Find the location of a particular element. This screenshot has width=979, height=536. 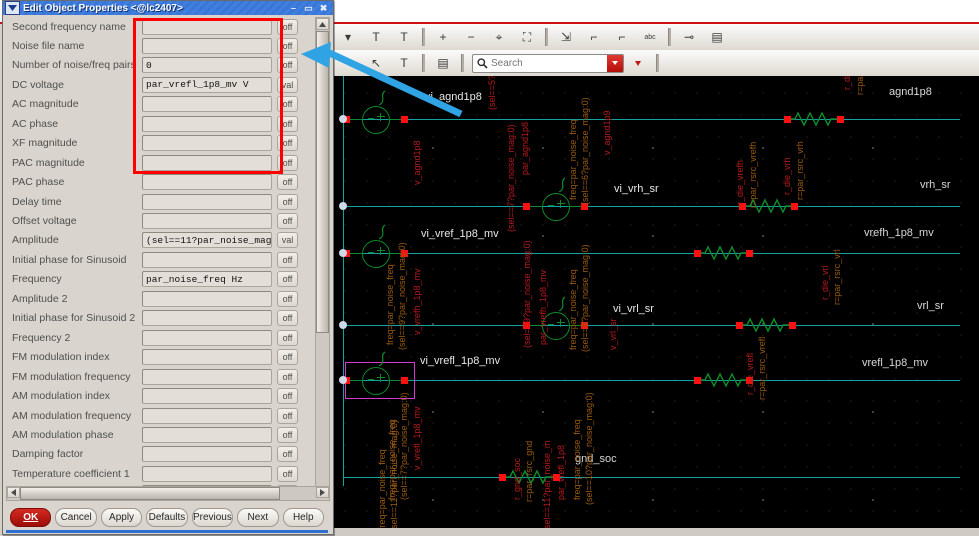

property-label: AC phase is located at coordinates (35, 123).